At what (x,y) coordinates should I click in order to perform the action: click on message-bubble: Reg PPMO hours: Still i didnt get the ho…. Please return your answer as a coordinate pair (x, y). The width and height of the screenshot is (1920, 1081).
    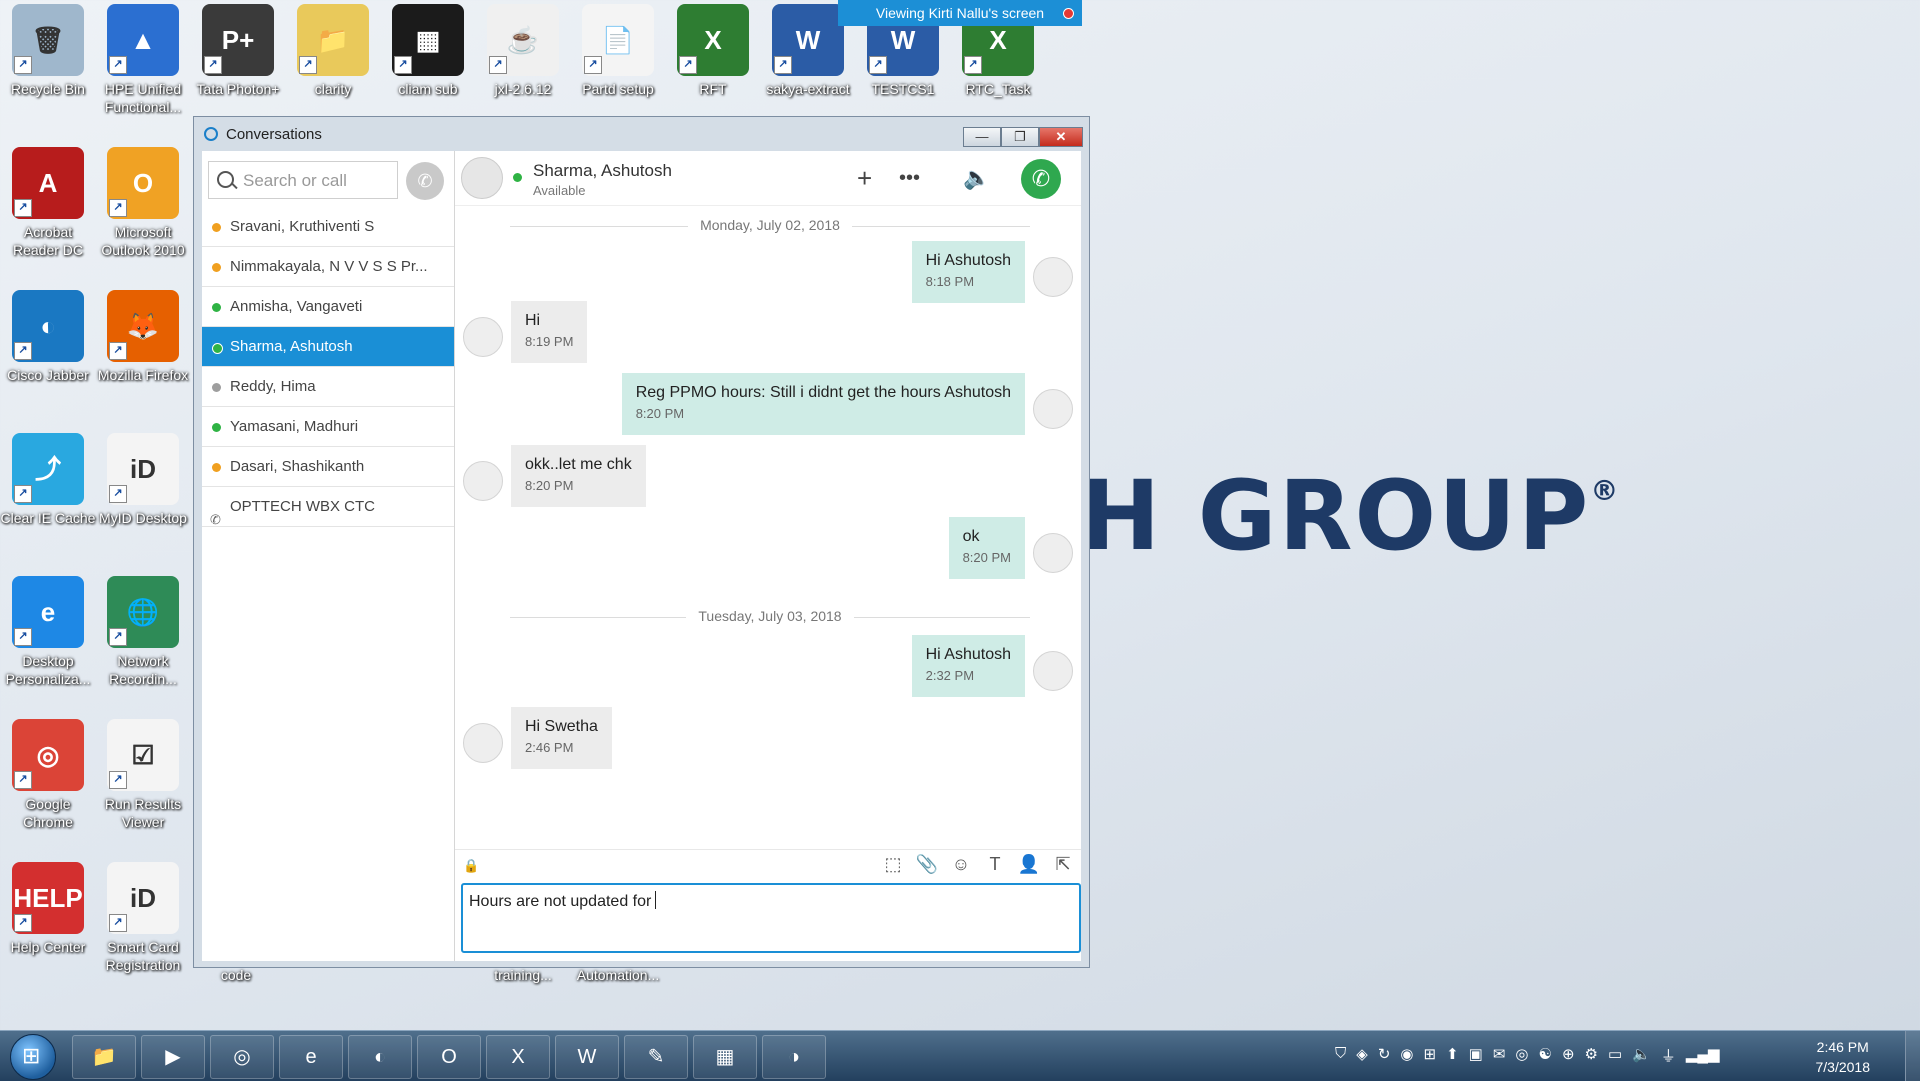
    Looking at the image, I should click on (823, 404).